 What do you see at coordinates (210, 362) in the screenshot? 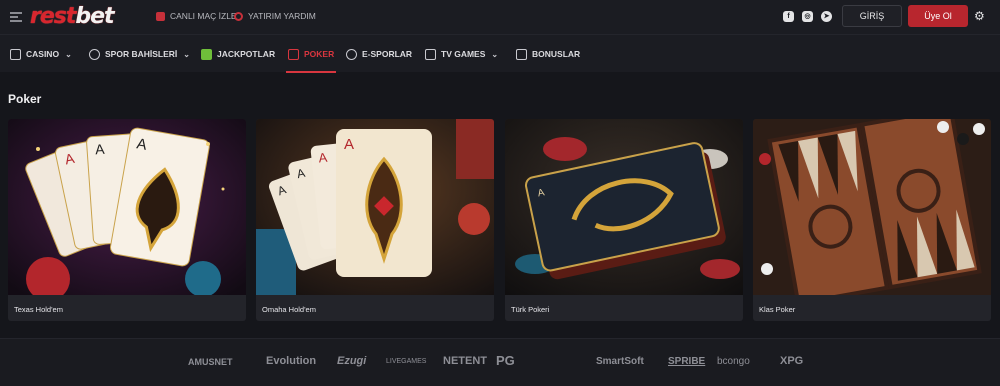
I see `provider-logo: AMUSNET` at bounding box center [210, 362].